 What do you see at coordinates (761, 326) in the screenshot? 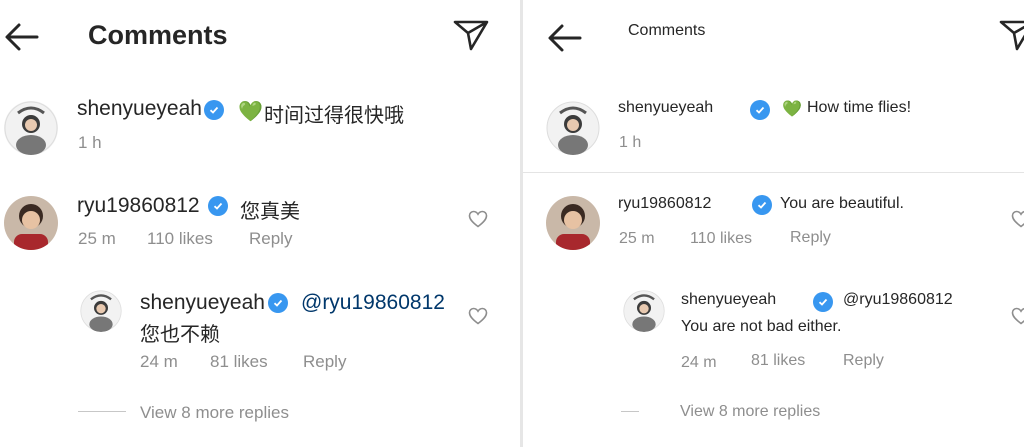
I see `reply-text: You are not bad either.` at bounding box center [761, 326].